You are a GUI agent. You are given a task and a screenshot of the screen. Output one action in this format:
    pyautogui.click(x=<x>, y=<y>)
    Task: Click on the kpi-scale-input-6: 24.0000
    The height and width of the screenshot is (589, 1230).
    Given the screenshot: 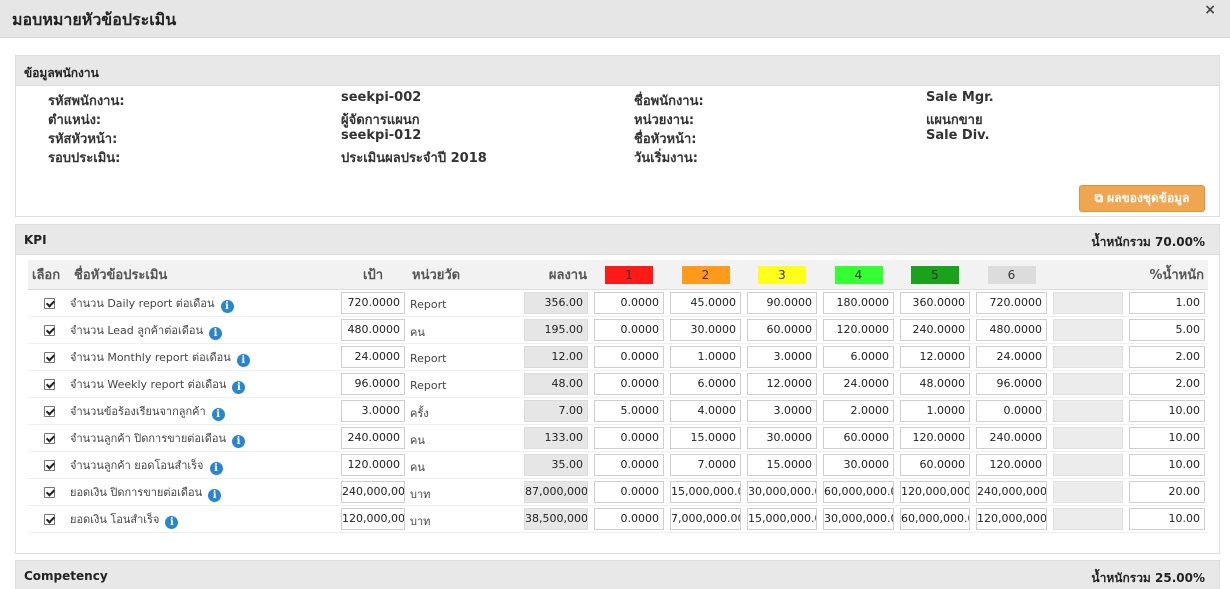 What is the action you would take?
    pyautogui.click(x=1011, y=357)
    